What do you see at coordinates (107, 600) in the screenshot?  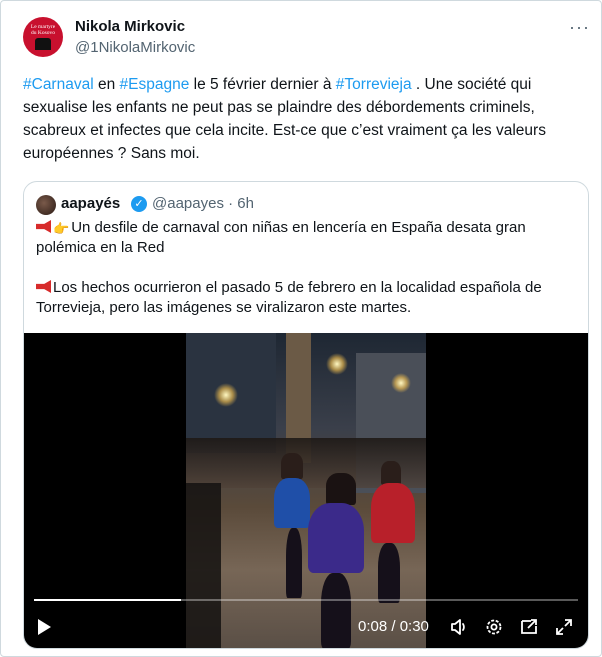 I see `video-progress-fill` at bounding box center [107, 600].